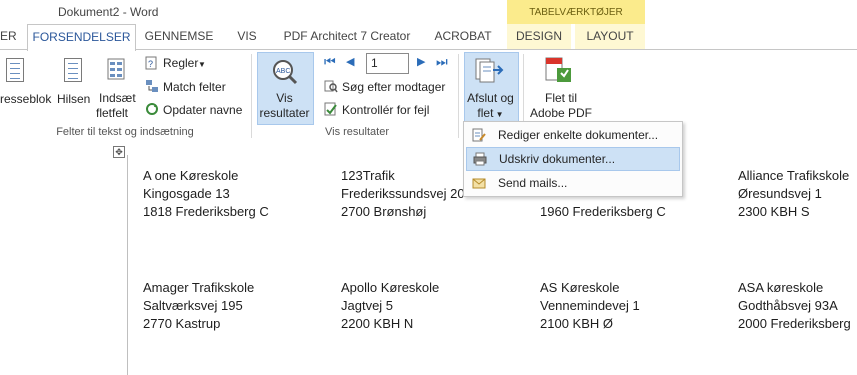 The width and height of the screenshot is (857, 375). Describe the element at coordinates (331, 86) in the screenshot. I see `find-recipient-icon` at that location.